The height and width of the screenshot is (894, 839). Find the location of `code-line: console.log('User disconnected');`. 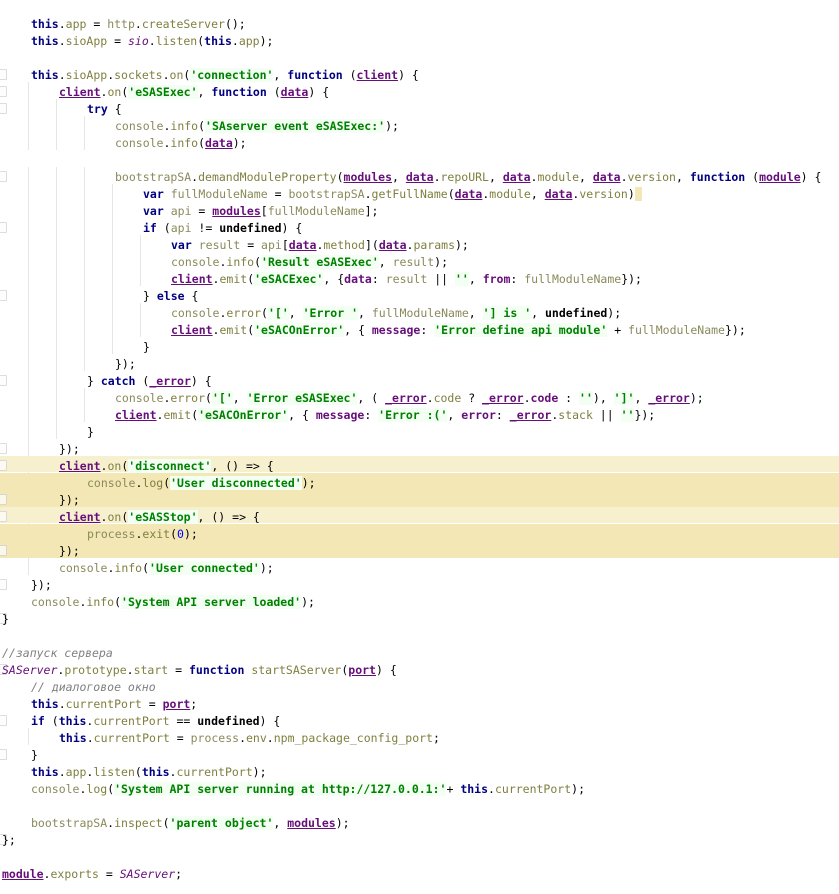

code-line: console.log('User disconnected'); is located at coordinates (419, 483).